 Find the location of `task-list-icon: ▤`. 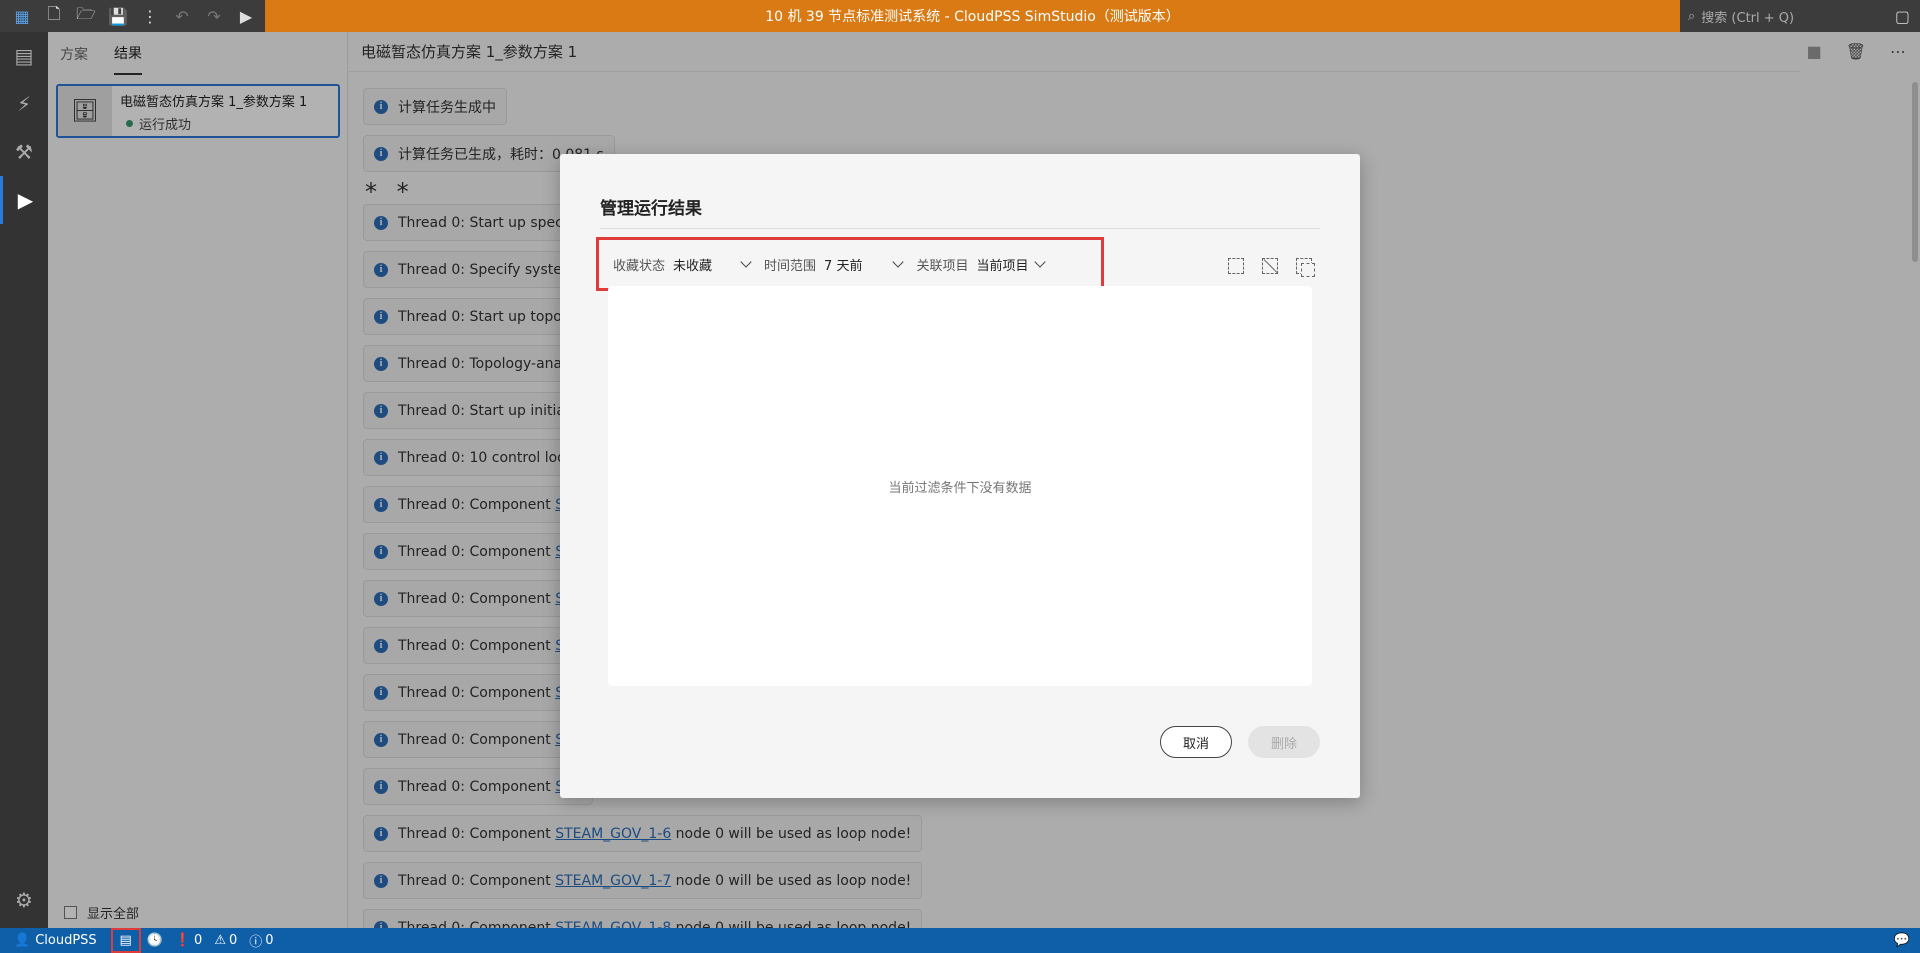

task-list-icon: ▤ is located at coordinates (125, 940).